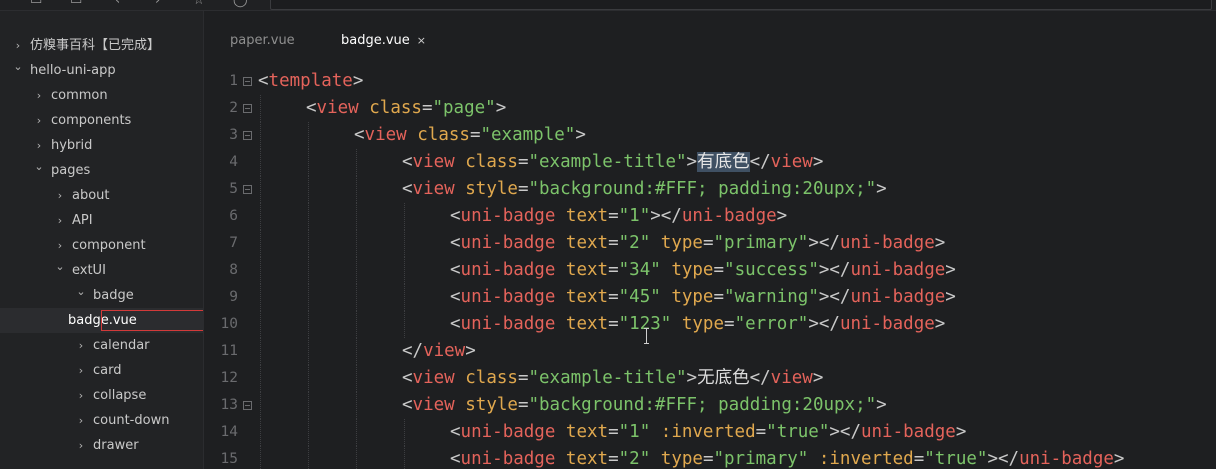 This screenshot has width=1216, height=469. Describe the element at coordinates (710, 108) in the screenshot. I see `code-line: 2 <view class="page">` at that location.